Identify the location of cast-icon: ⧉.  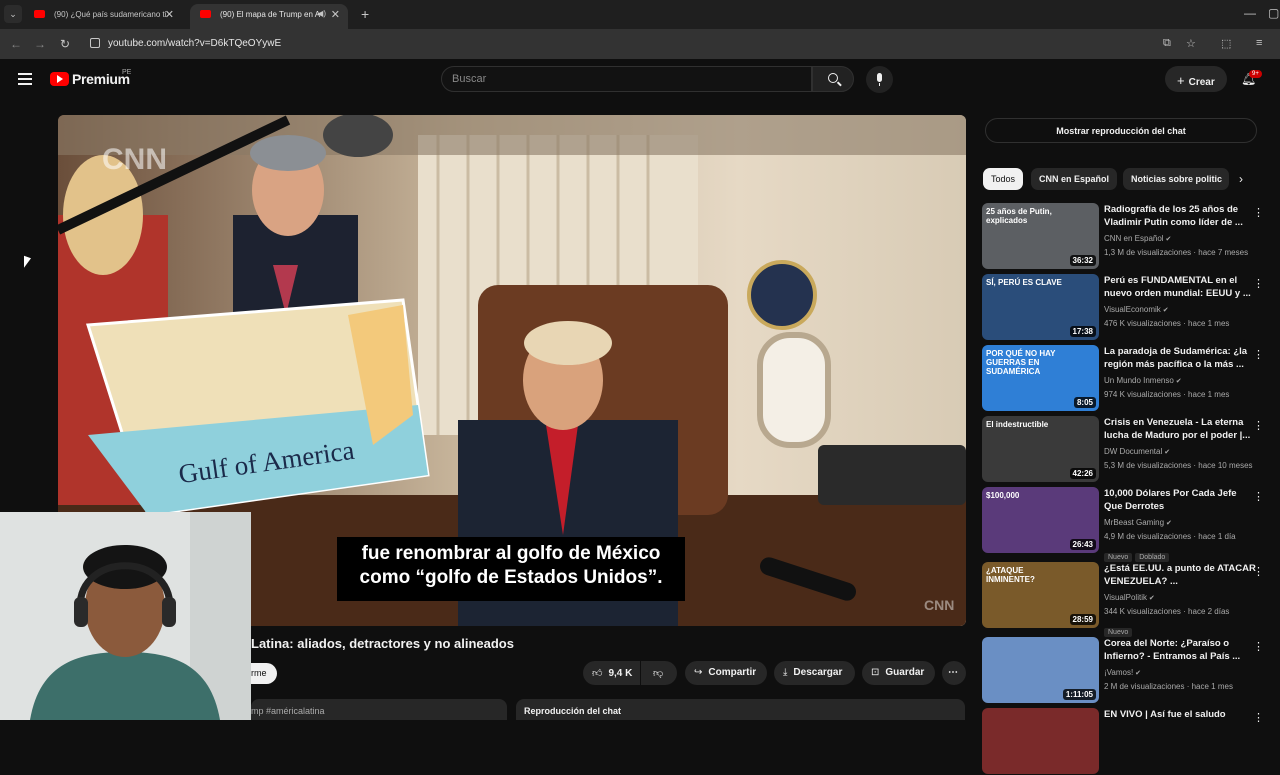
(1167, 43).